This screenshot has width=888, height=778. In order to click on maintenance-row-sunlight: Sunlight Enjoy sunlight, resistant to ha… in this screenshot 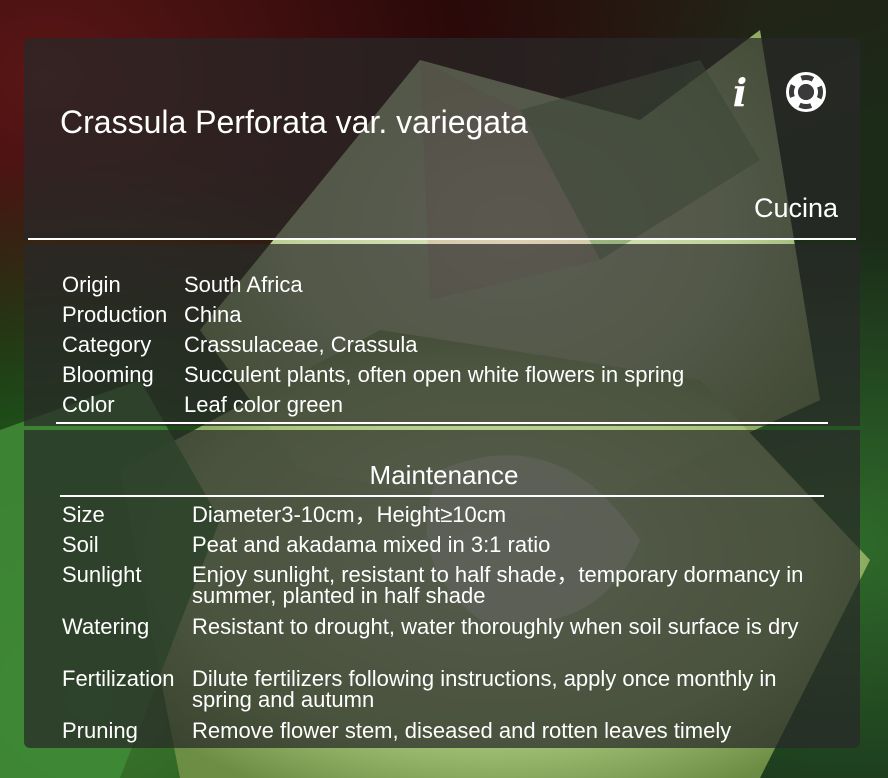, I will do `click(439, 585)`.